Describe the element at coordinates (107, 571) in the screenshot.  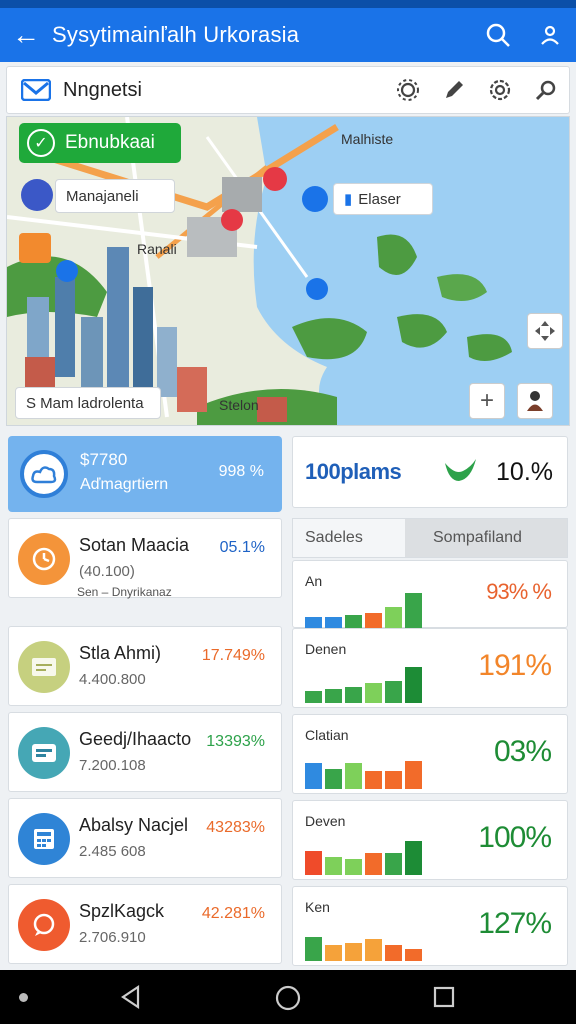
I see `list-item-value: (40.100)` at that location.